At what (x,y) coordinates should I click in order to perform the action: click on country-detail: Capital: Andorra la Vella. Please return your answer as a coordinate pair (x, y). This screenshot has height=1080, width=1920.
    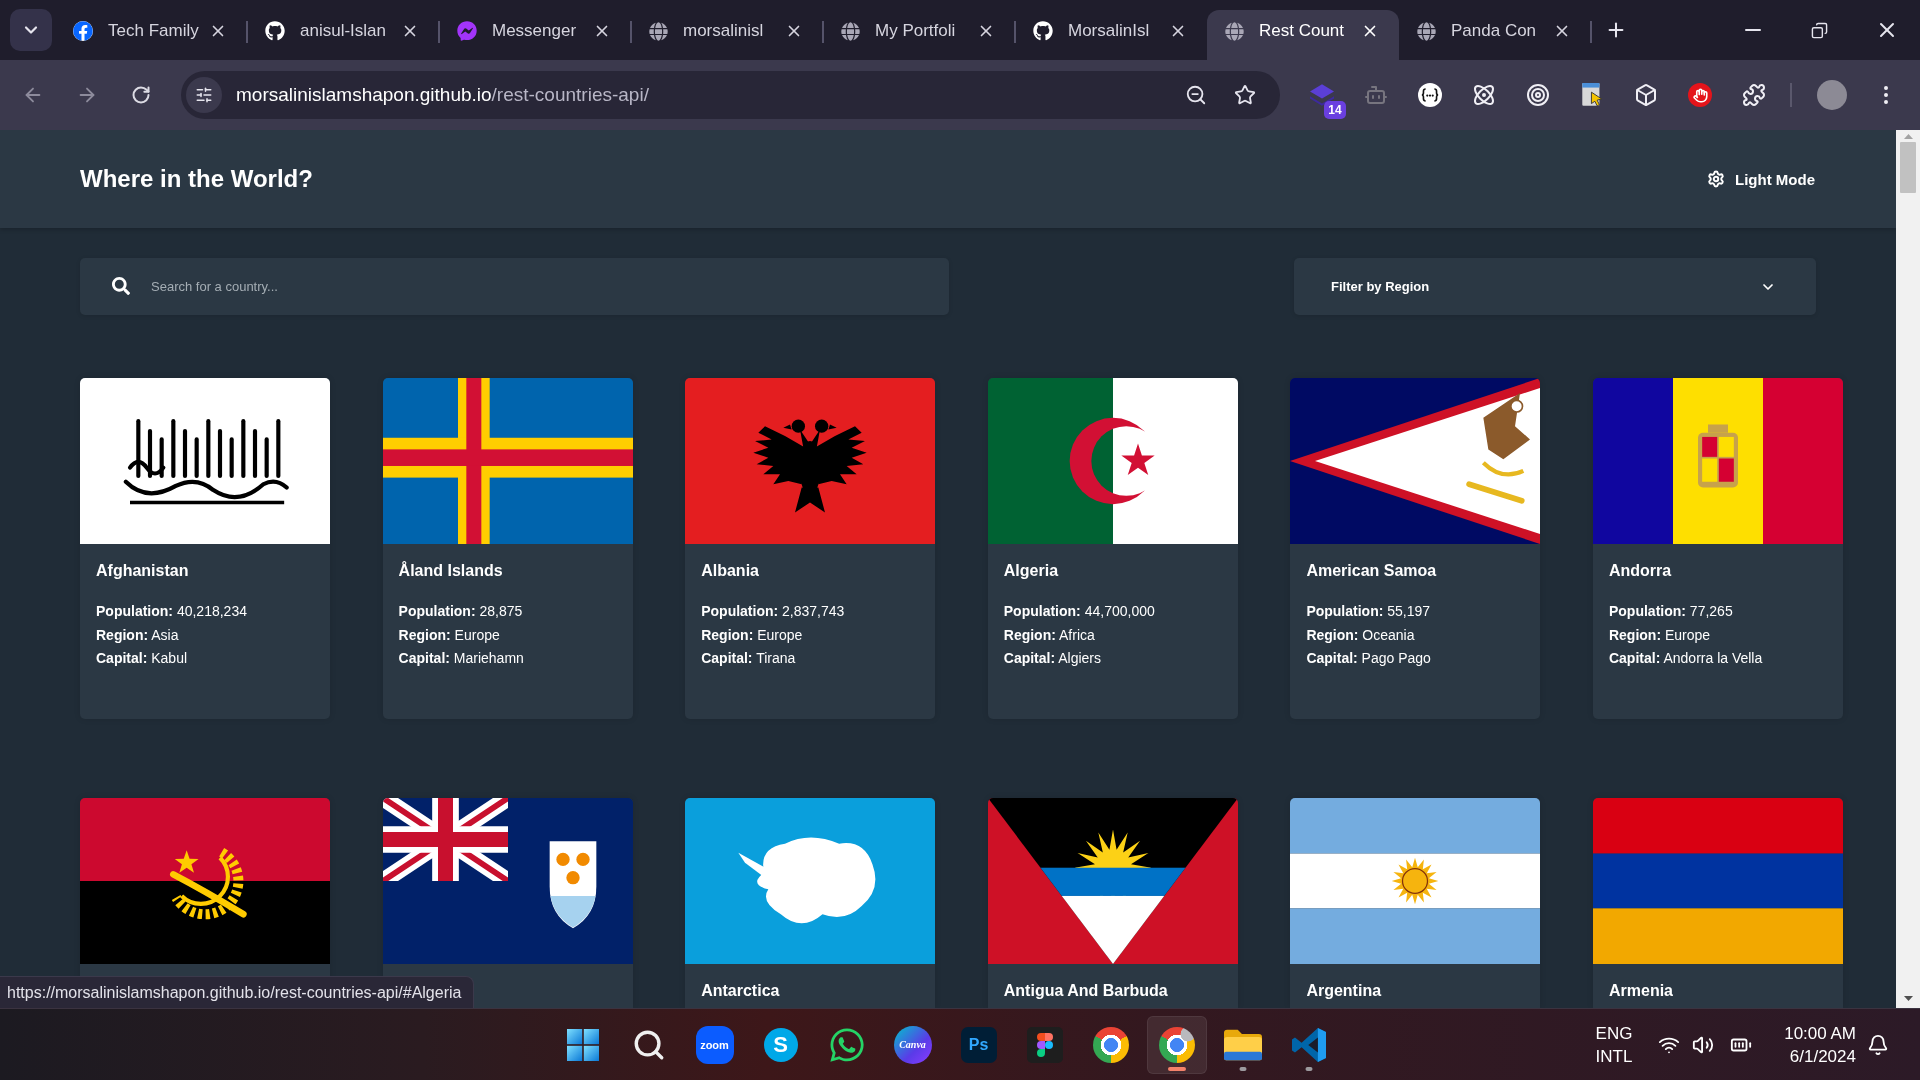
    Looking at the image, I should click on (1686, 658).